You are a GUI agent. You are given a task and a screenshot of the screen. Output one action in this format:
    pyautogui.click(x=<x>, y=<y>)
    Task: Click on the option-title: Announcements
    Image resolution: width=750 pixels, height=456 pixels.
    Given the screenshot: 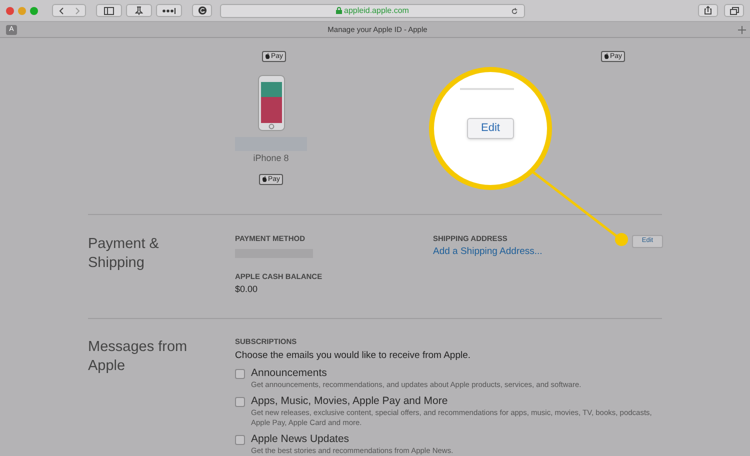 What is the action you would take?
    pyautogui.click(x=289, y=373)
    